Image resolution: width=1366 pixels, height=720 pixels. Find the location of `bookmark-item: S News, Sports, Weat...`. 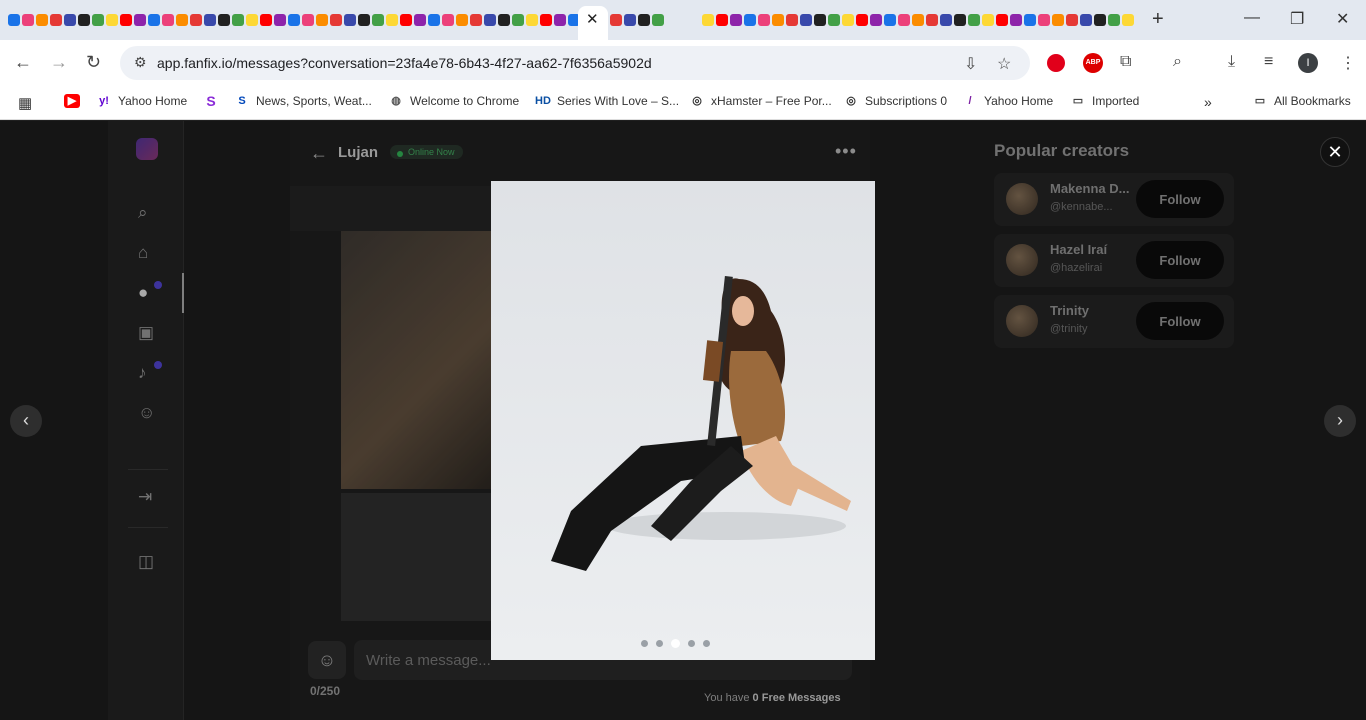

bookmark-item: S News, Sports, Weat... is located at coordinates (303, 101).